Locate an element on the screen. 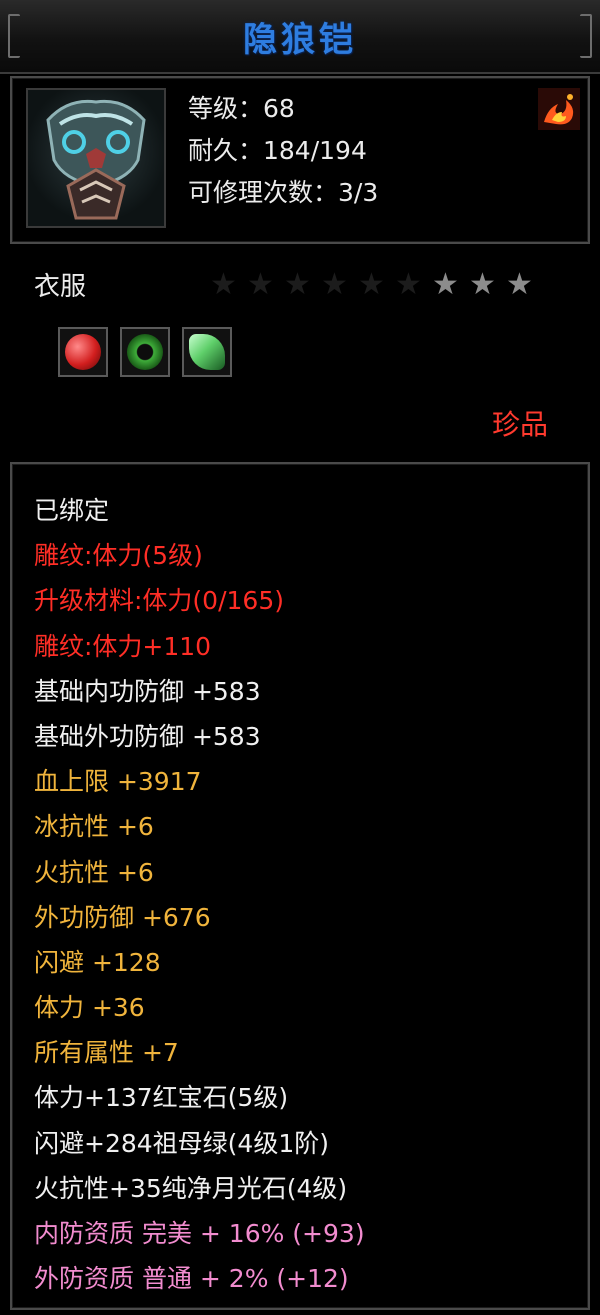 The height and width of the screenshot is (1315, 600). title-bar: 隐狼铠 is located at coordinates (300, 37).